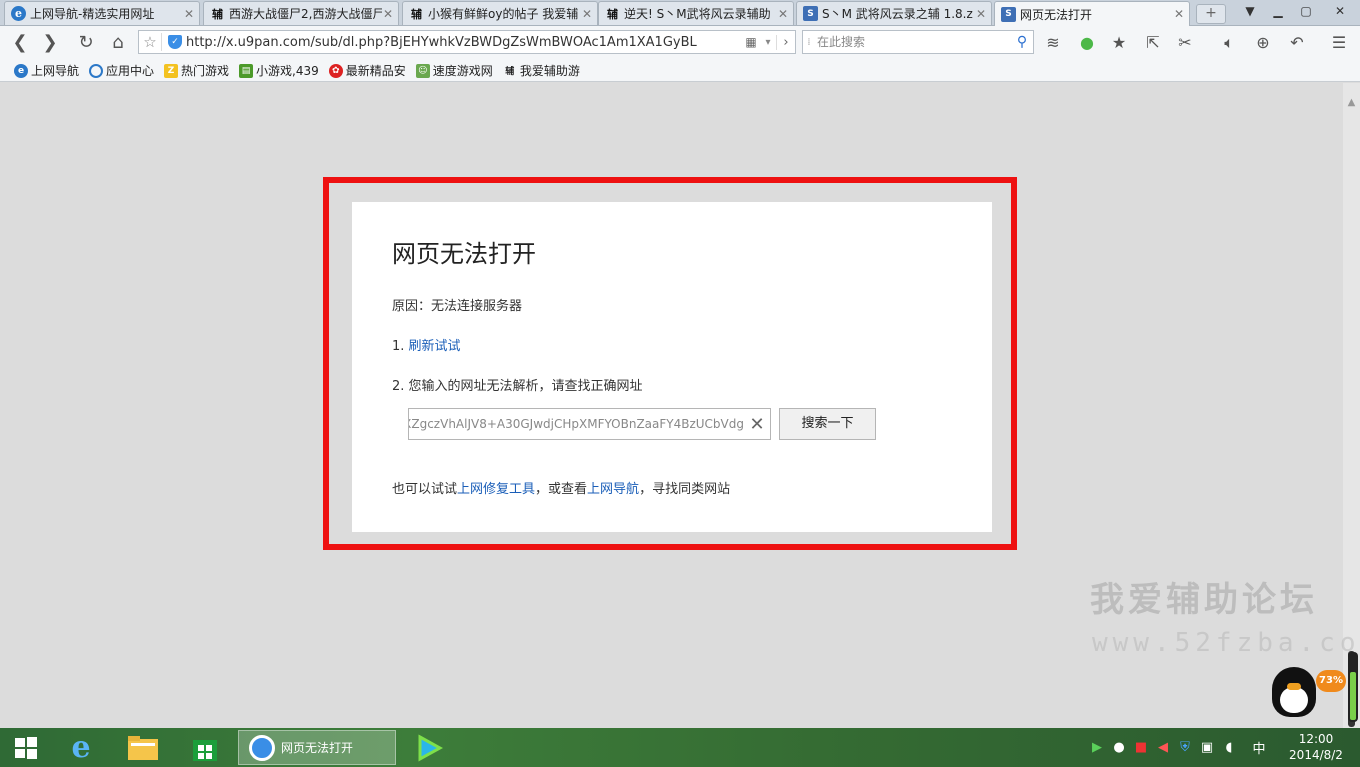  What do you see at coordinates (1278, 11) in the screenshot?
I see `minimize-icon: ▁` at bounding box center [1278, 11].